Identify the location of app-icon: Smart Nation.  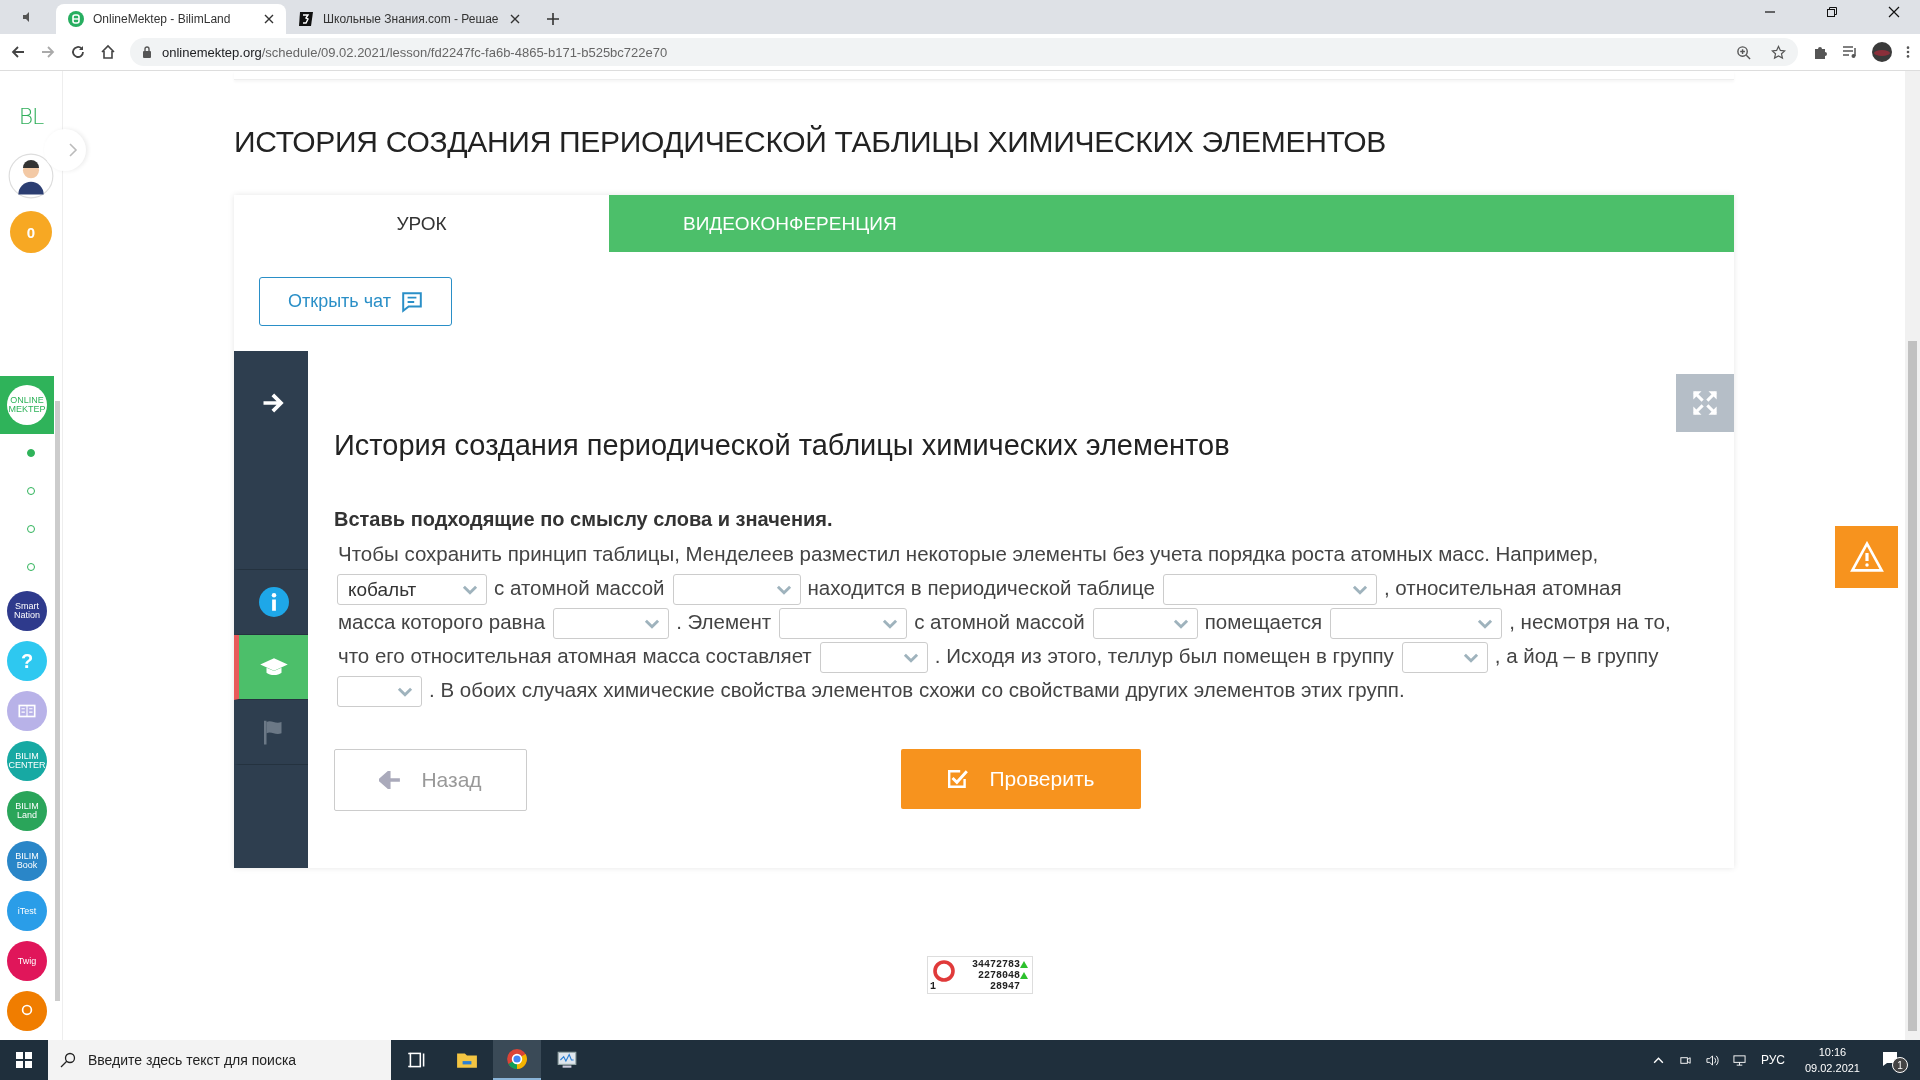
(27, 611).